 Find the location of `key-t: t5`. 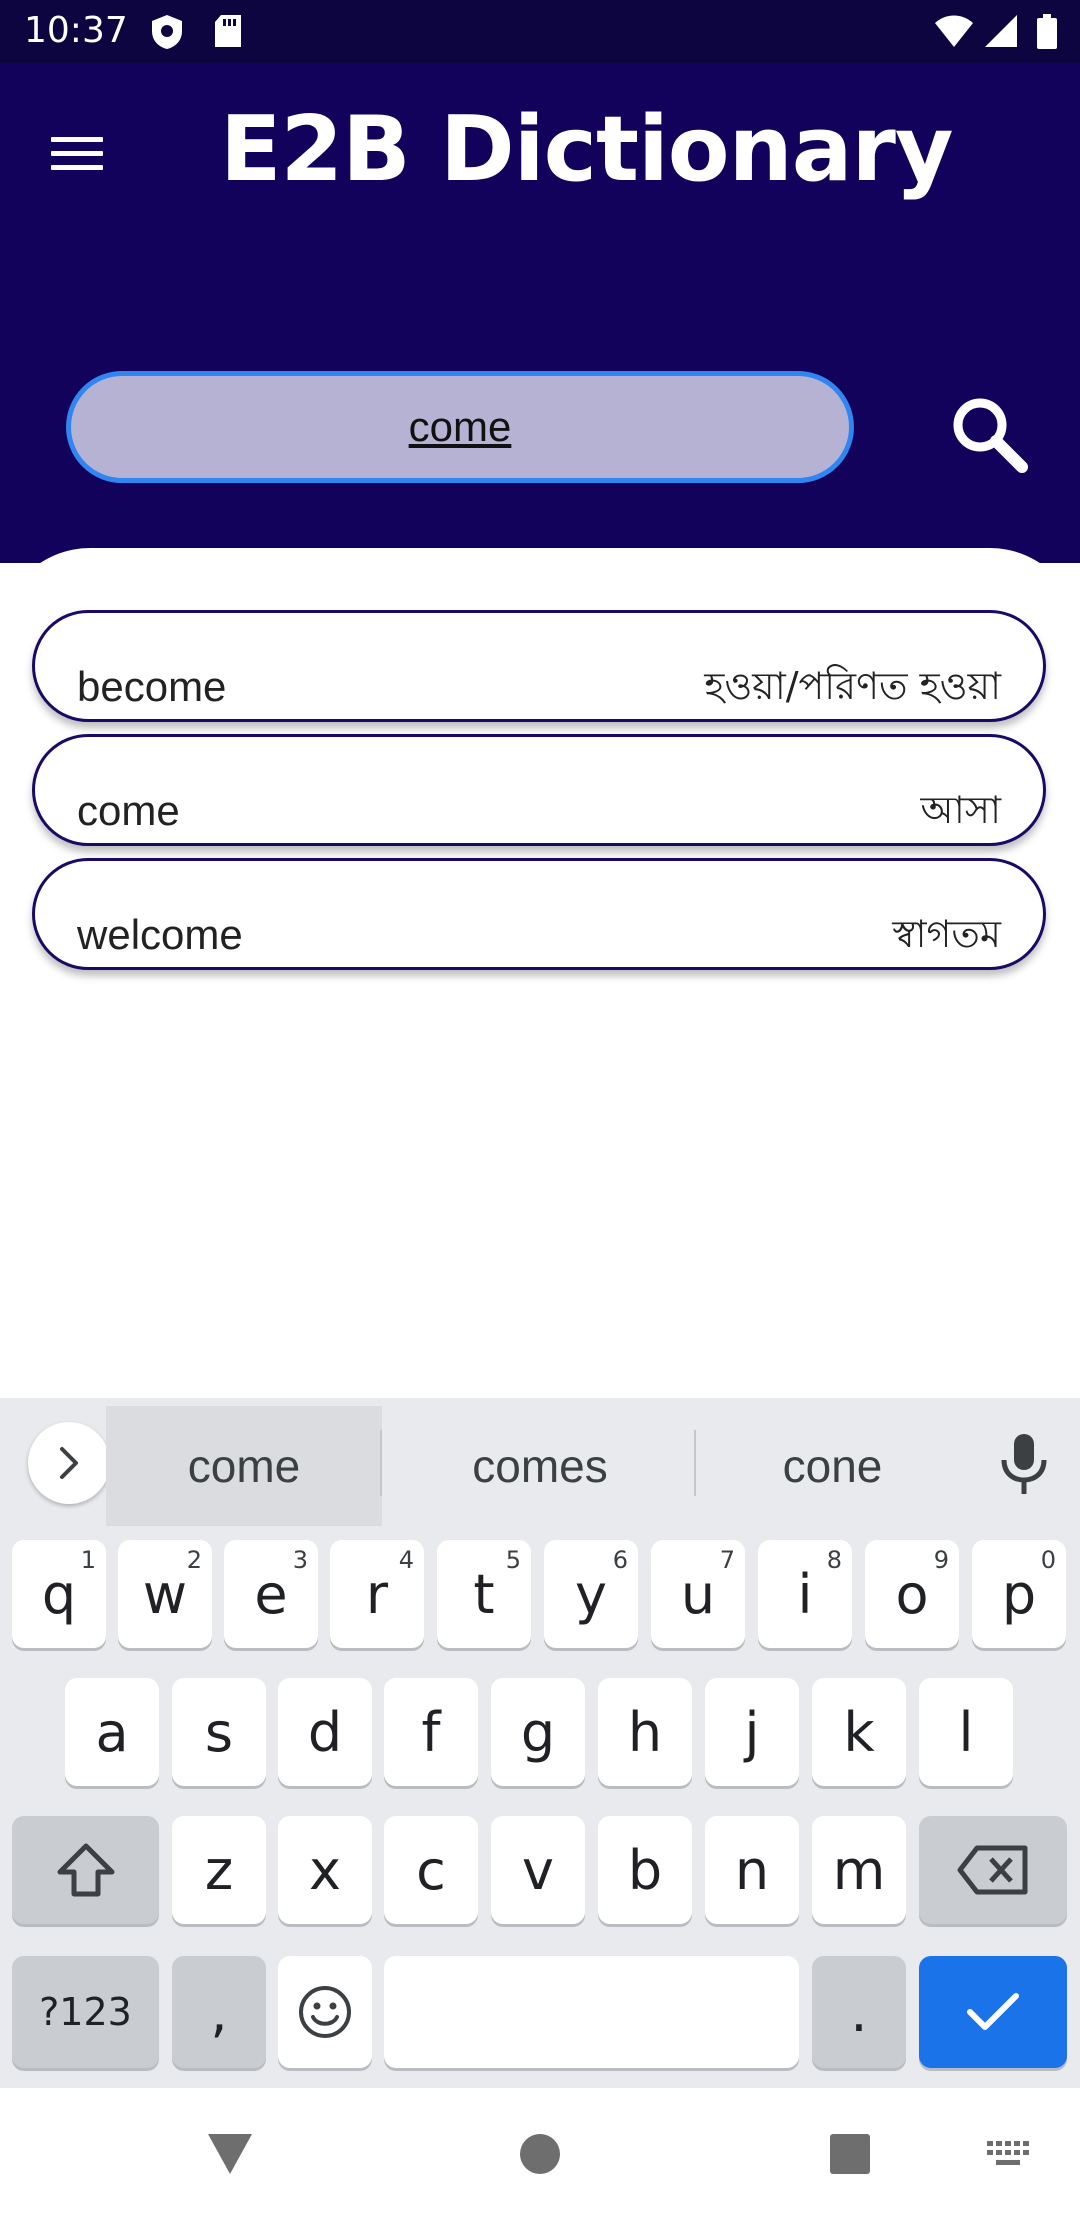

key-t: t5 is located at coordinates (484, 1594).